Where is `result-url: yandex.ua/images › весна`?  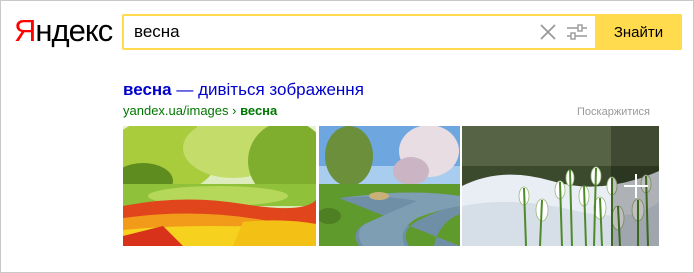 result-url: yandex.ua/images › весна is located at coordinates (200, 110).